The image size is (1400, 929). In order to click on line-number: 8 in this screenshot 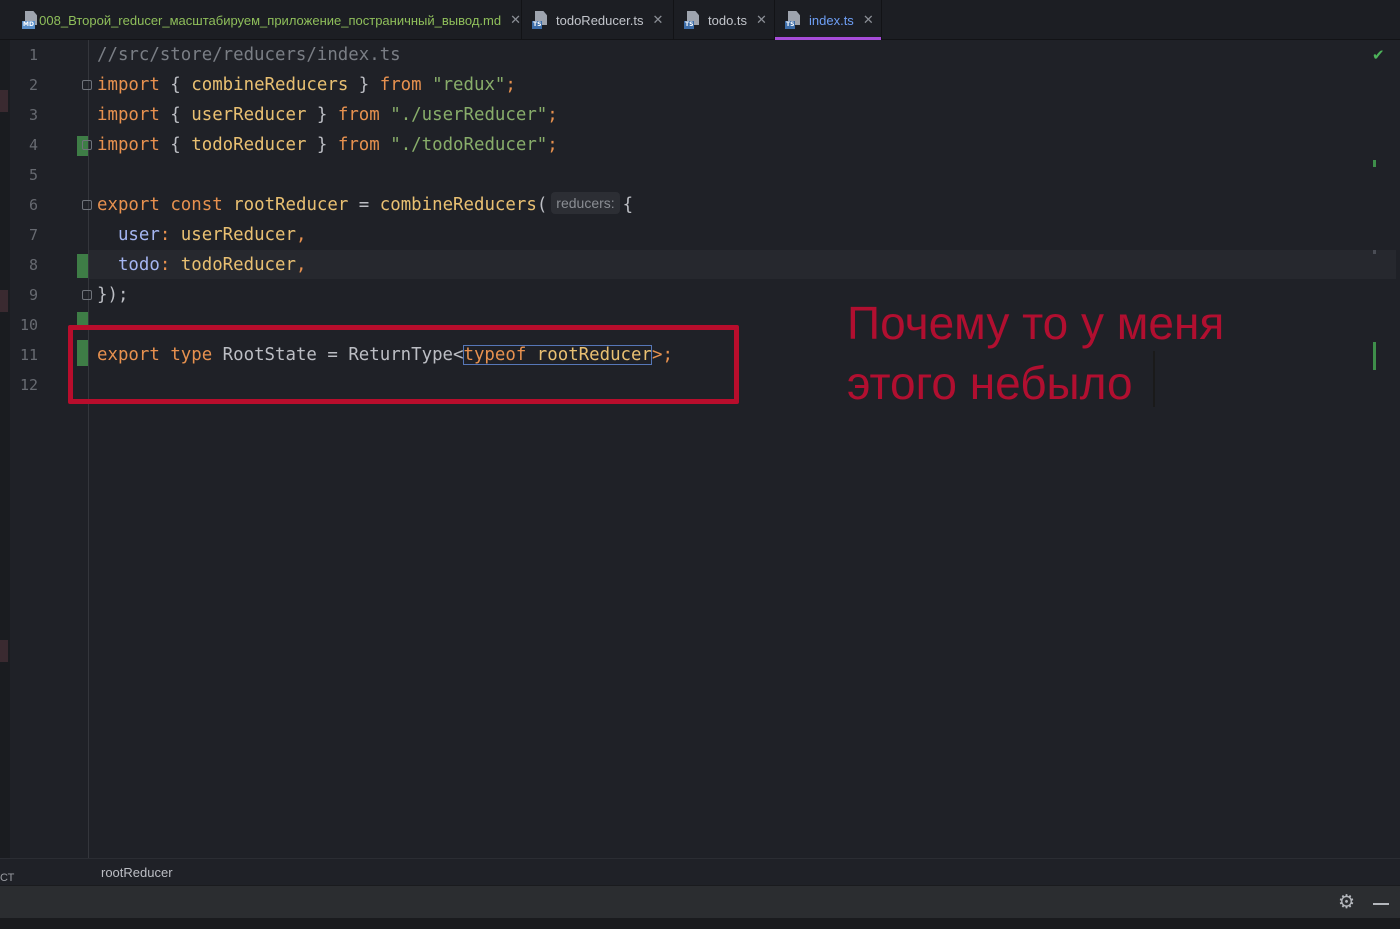, I will do `click(33, 265)`.